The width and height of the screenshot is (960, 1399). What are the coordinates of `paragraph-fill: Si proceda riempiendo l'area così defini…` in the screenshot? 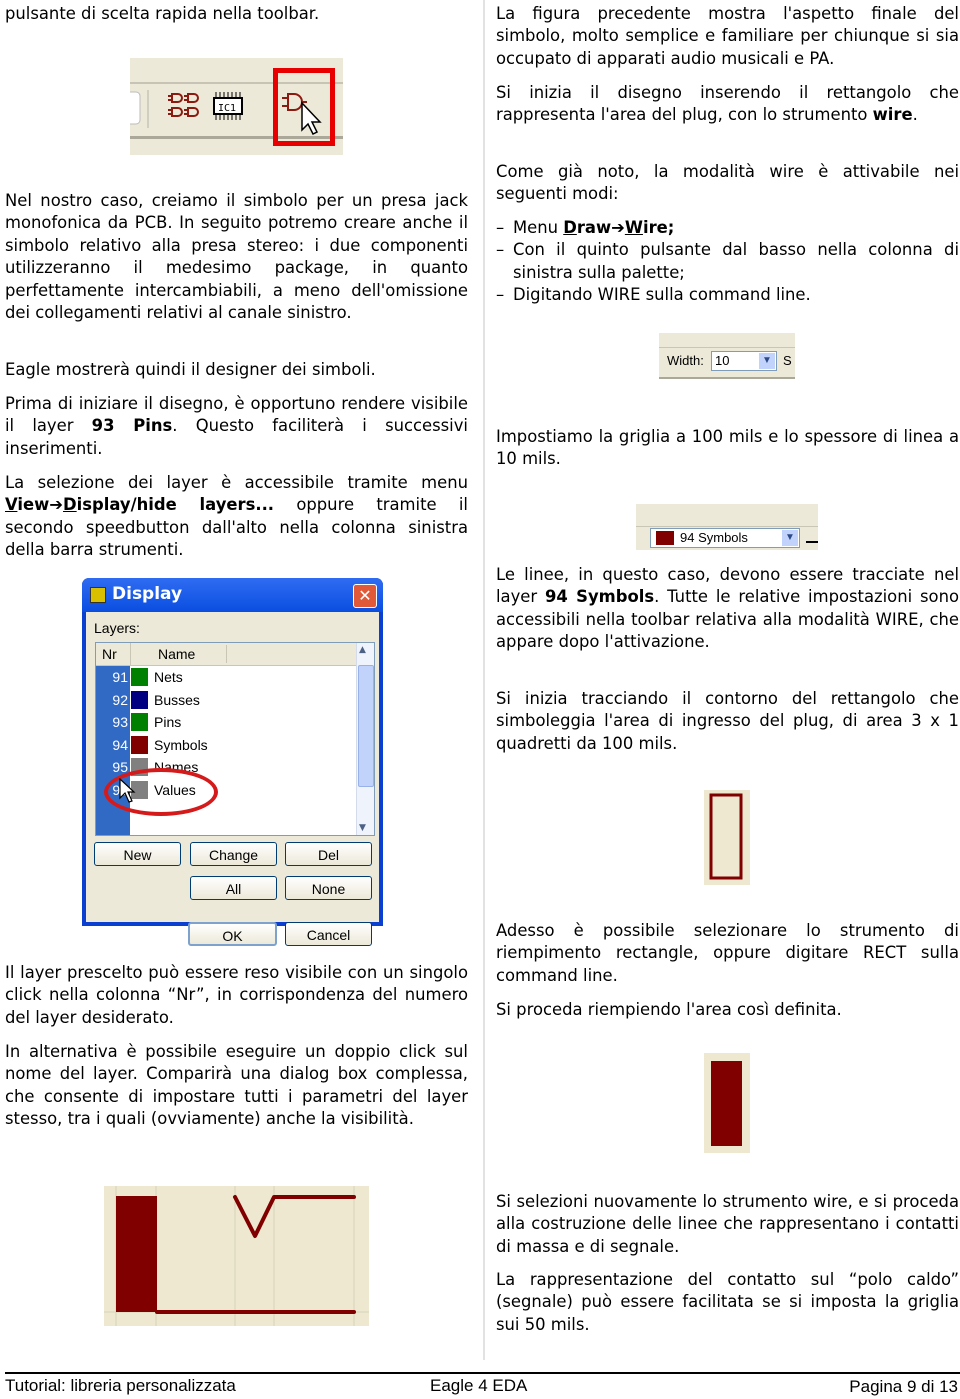 It's located at (669, 1009).